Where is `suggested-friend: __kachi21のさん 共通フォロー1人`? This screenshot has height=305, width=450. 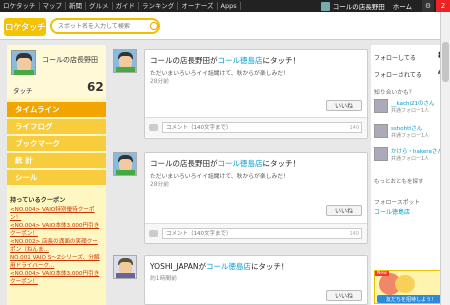 suggested-friend: __kachi21のさん 共通フォロー1人 is located at coordinates (411, 109).